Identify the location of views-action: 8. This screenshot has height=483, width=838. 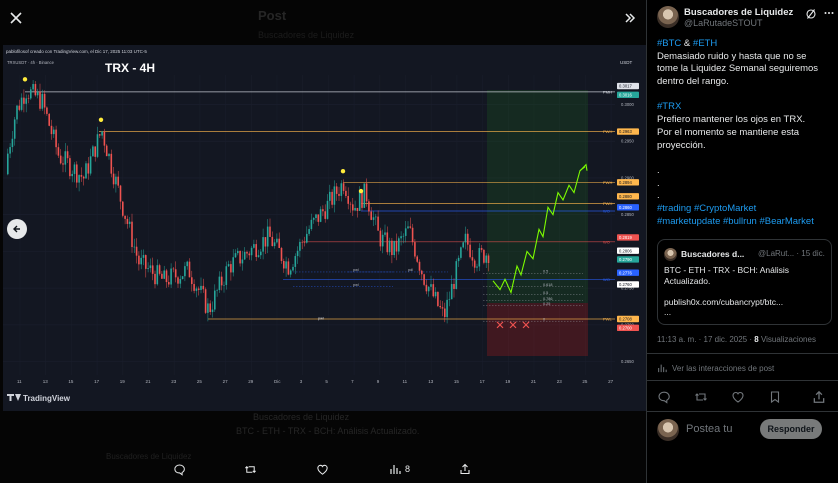
(399, 469).